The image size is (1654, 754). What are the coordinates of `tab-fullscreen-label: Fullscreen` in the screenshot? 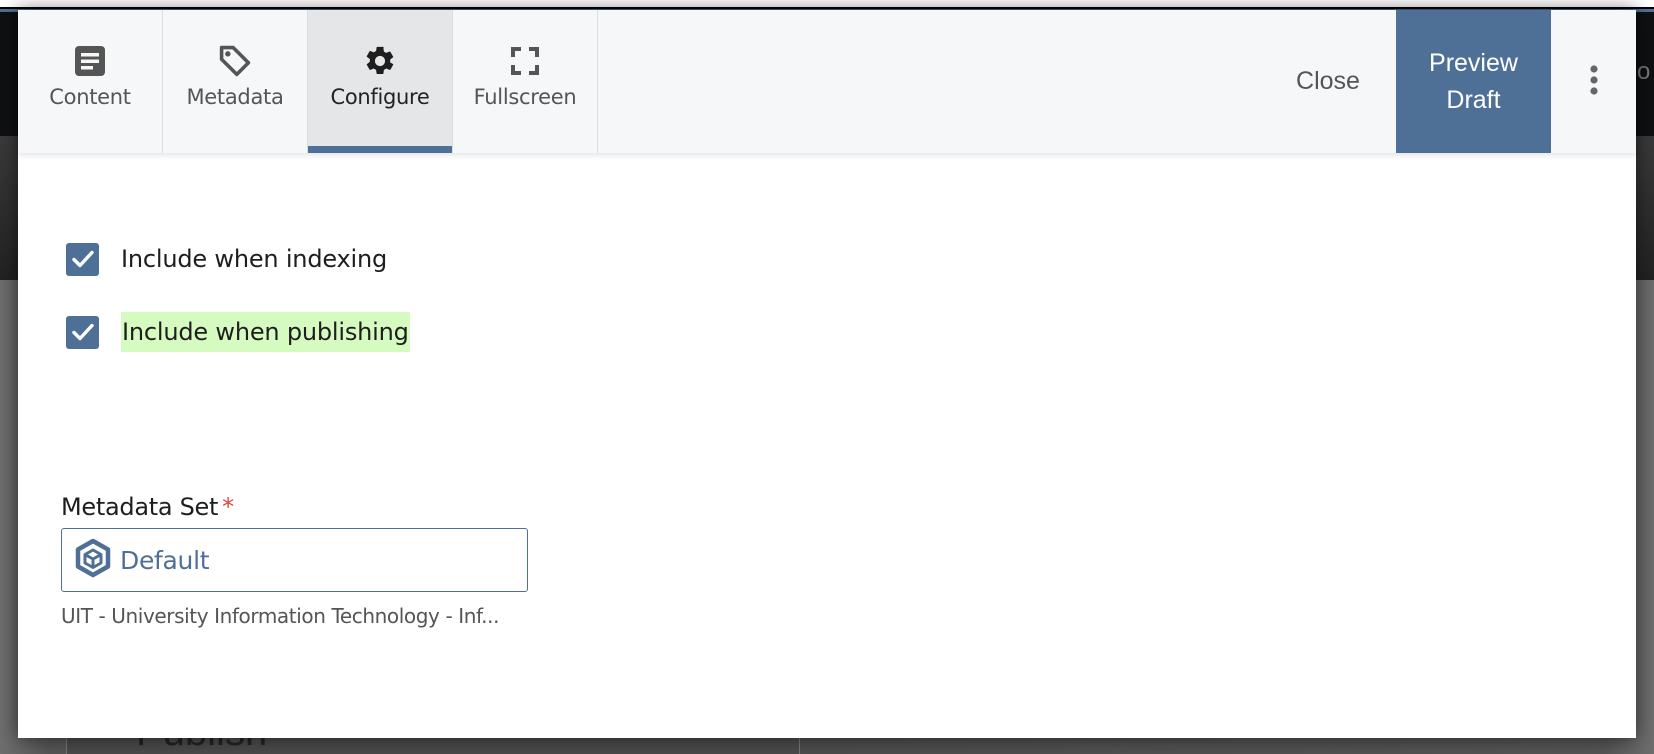 It's located at (525, 97).